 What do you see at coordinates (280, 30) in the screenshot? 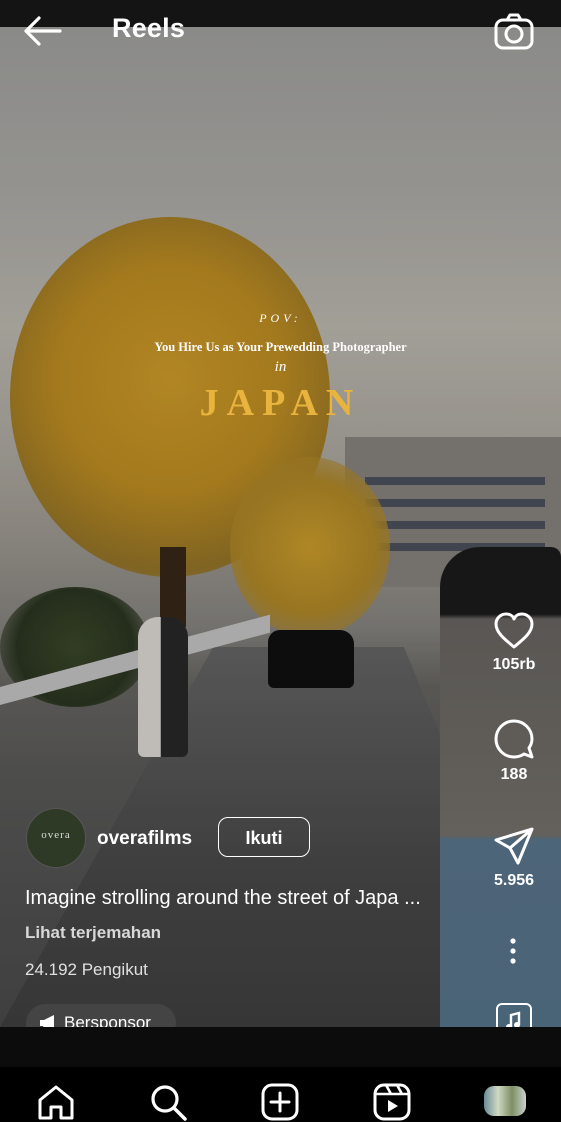
I see `top-bar: Reels` at bounding box center [280, 30].